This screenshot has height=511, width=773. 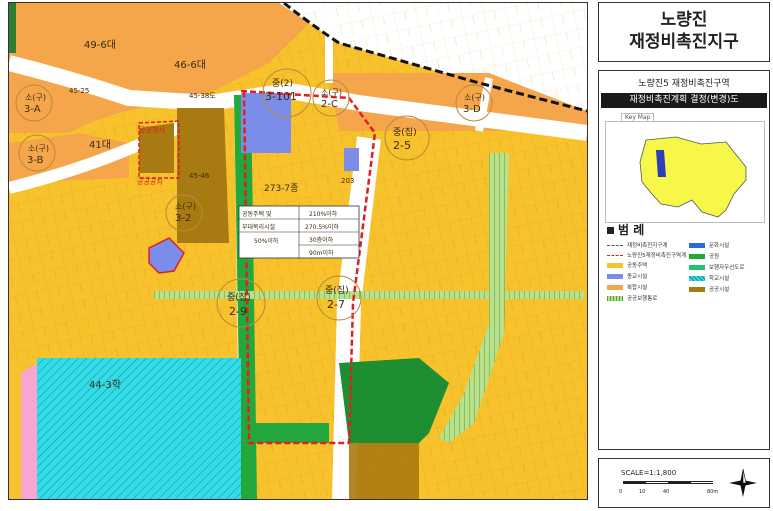 I want to click on title-line-1: 노량진, so click(x=684, y=20).